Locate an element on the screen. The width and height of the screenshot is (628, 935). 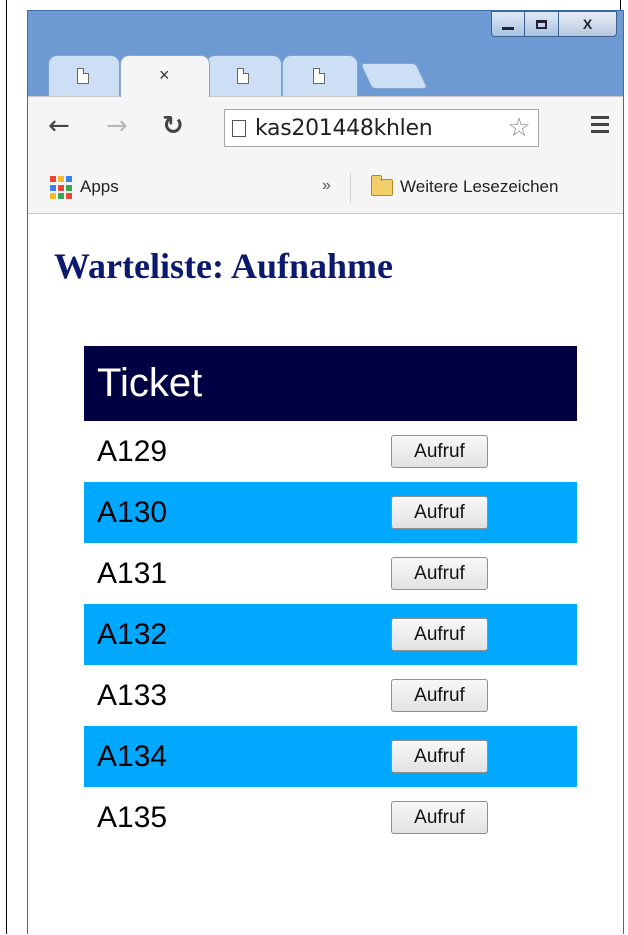
tab-active: × is located at coordinates (165, 76).